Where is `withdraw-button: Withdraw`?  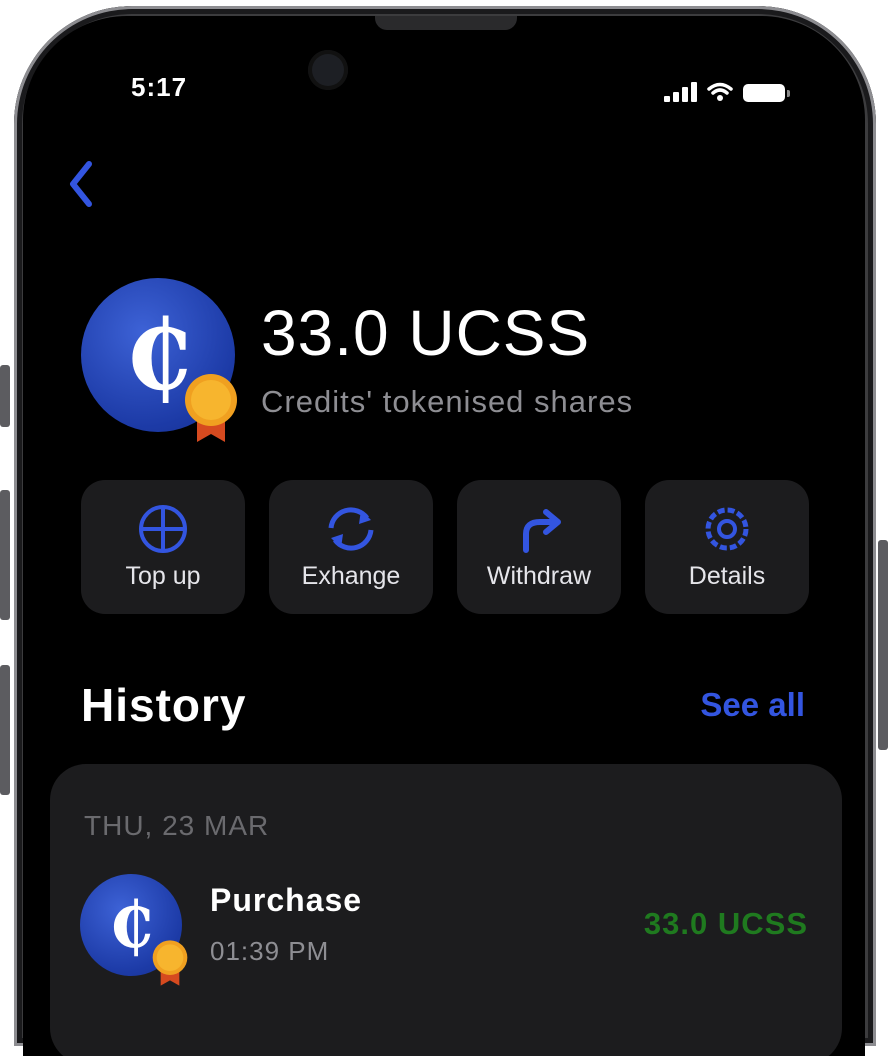 withdraw-button: Withdraw is located at coordinates (539, 547).